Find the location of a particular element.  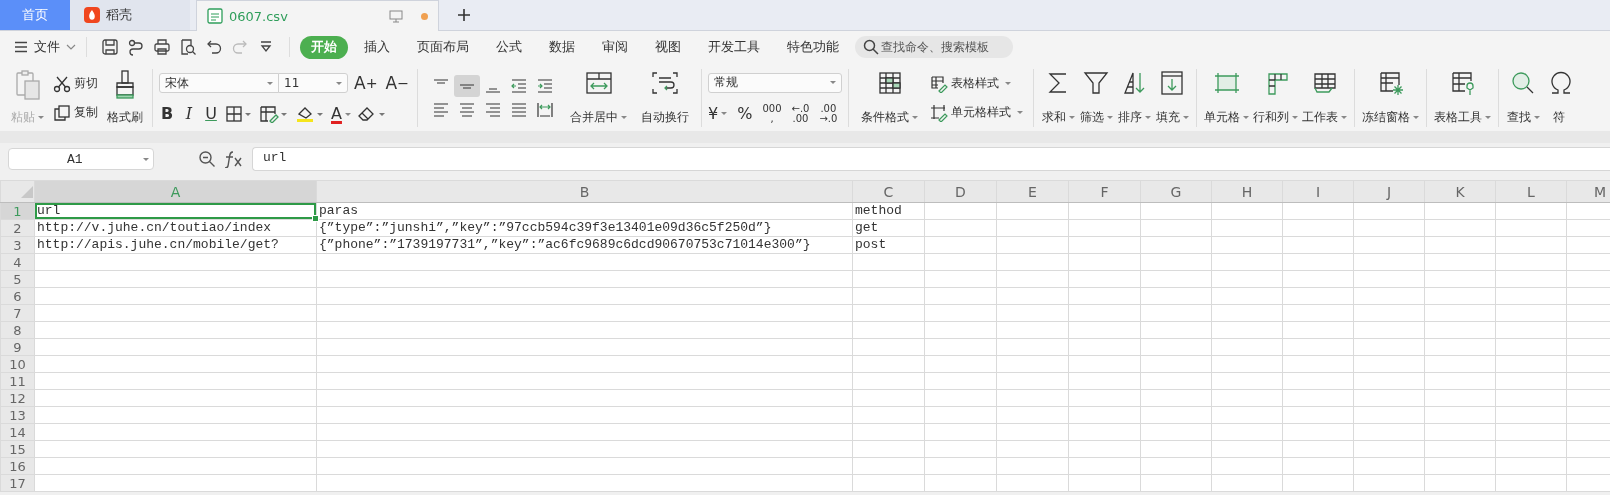

table-cell-text: http://apis.juhe.cn/mobile/get? is located at coordinates (158, 245).